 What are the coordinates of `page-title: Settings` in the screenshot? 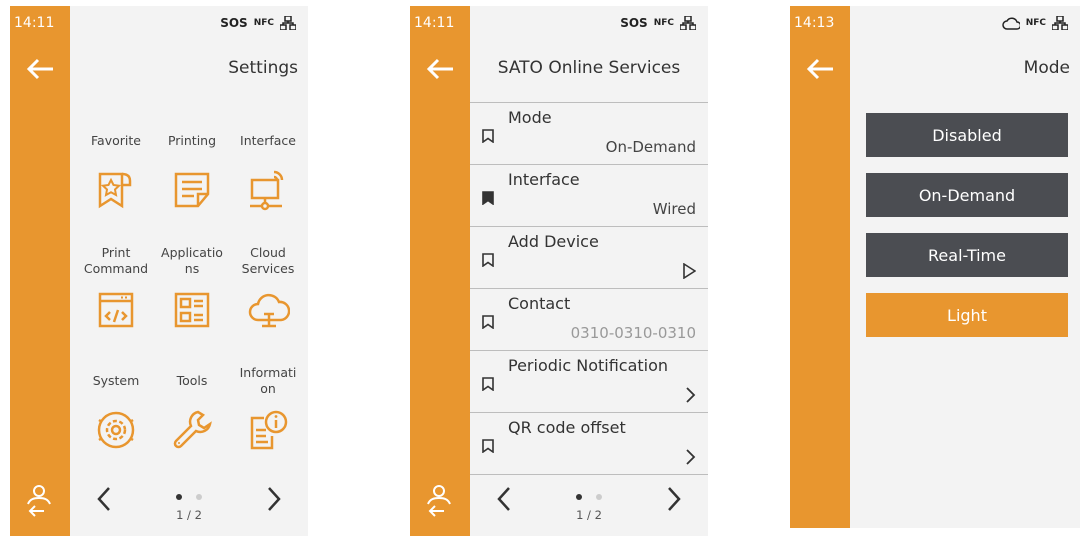 It's located at (263, 68).